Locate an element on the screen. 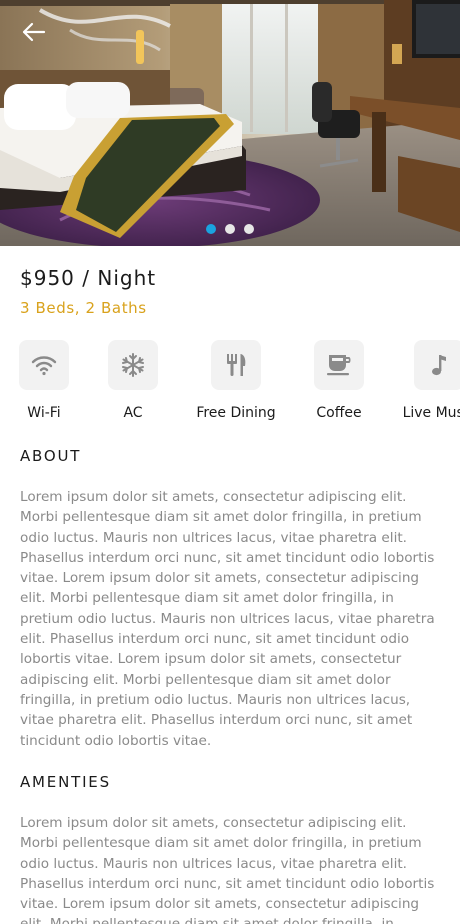 Image resolution: width=460 pixels, height=924 pixels. amenity-label: Free Dining is located at coordinates (236, 413).